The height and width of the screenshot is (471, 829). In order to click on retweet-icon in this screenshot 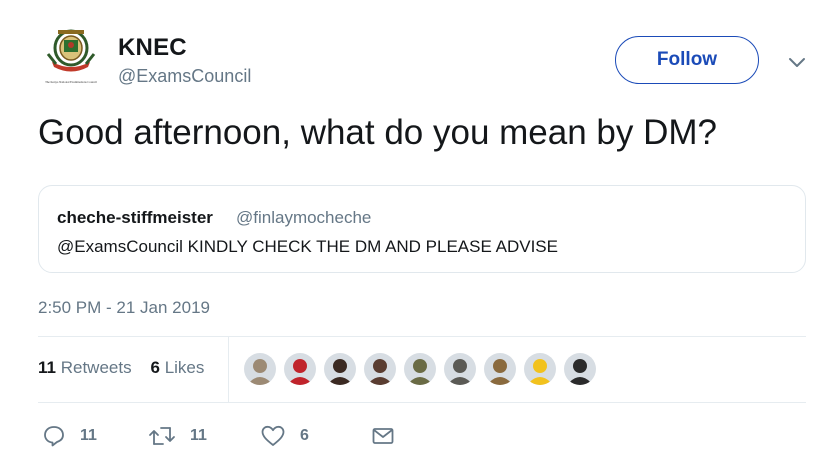, I will do `click(162, 436)`.